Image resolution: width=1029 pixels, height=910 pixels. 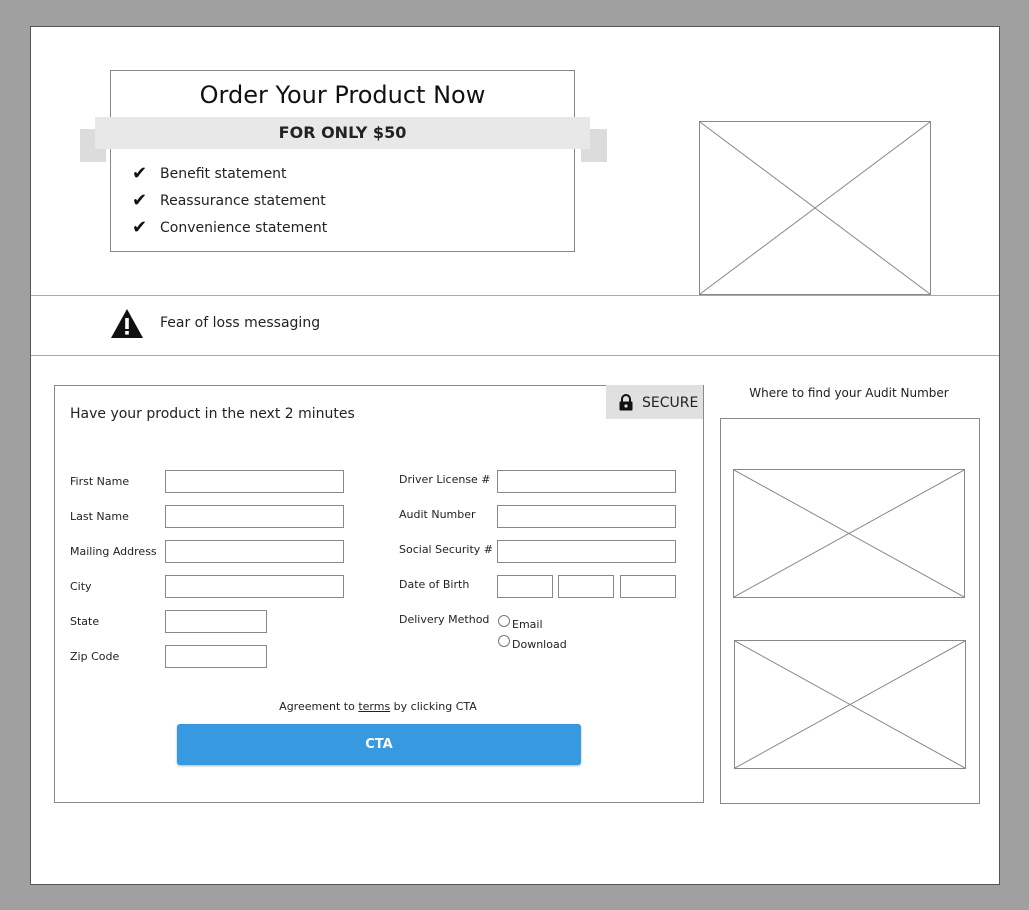 What do you see at coordinates (504, 641) in the screenshot?
I see `delivery-download-radio` at bounding box center [504, 641].